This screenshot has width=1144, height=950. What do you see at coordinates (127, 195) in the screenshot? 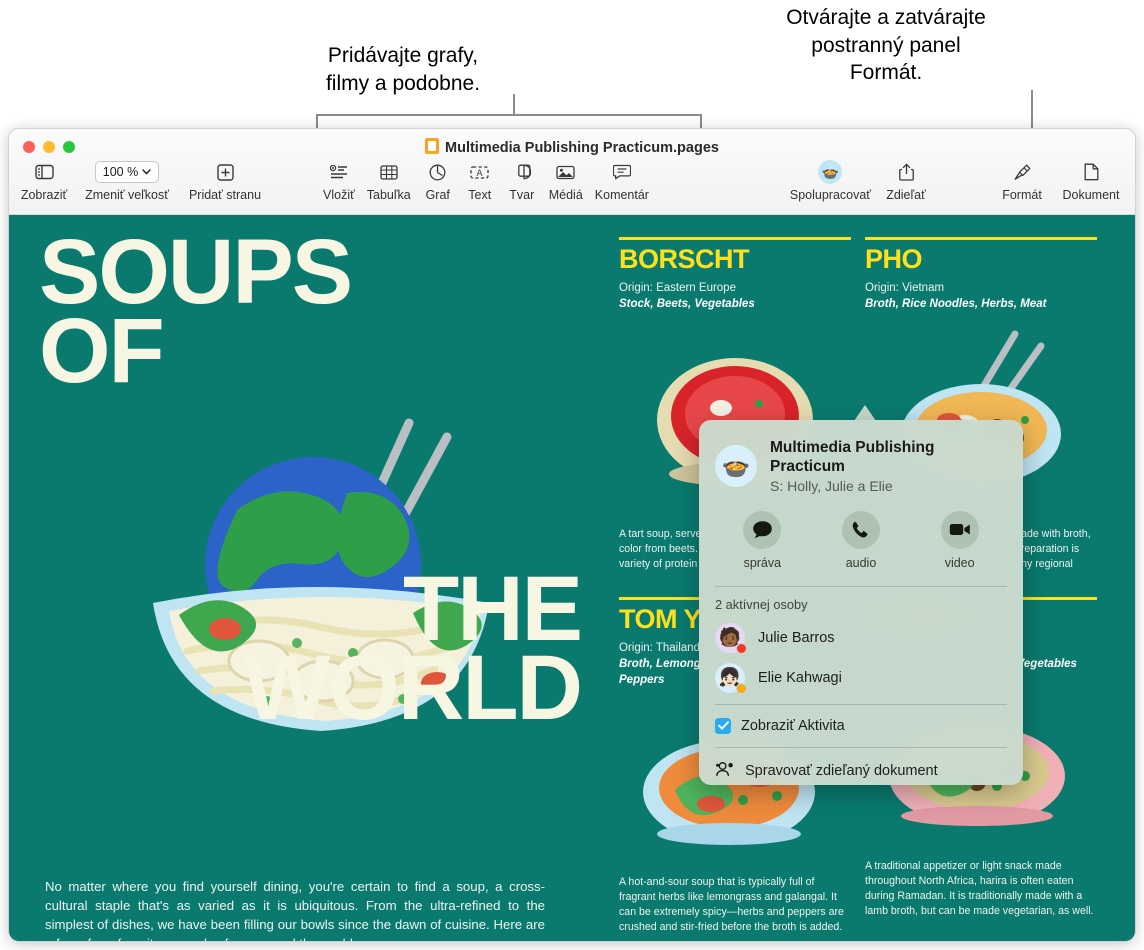
I see `toolbar-label-zoom: Zmeniť veľkosť` at bounding box center [127, 195].